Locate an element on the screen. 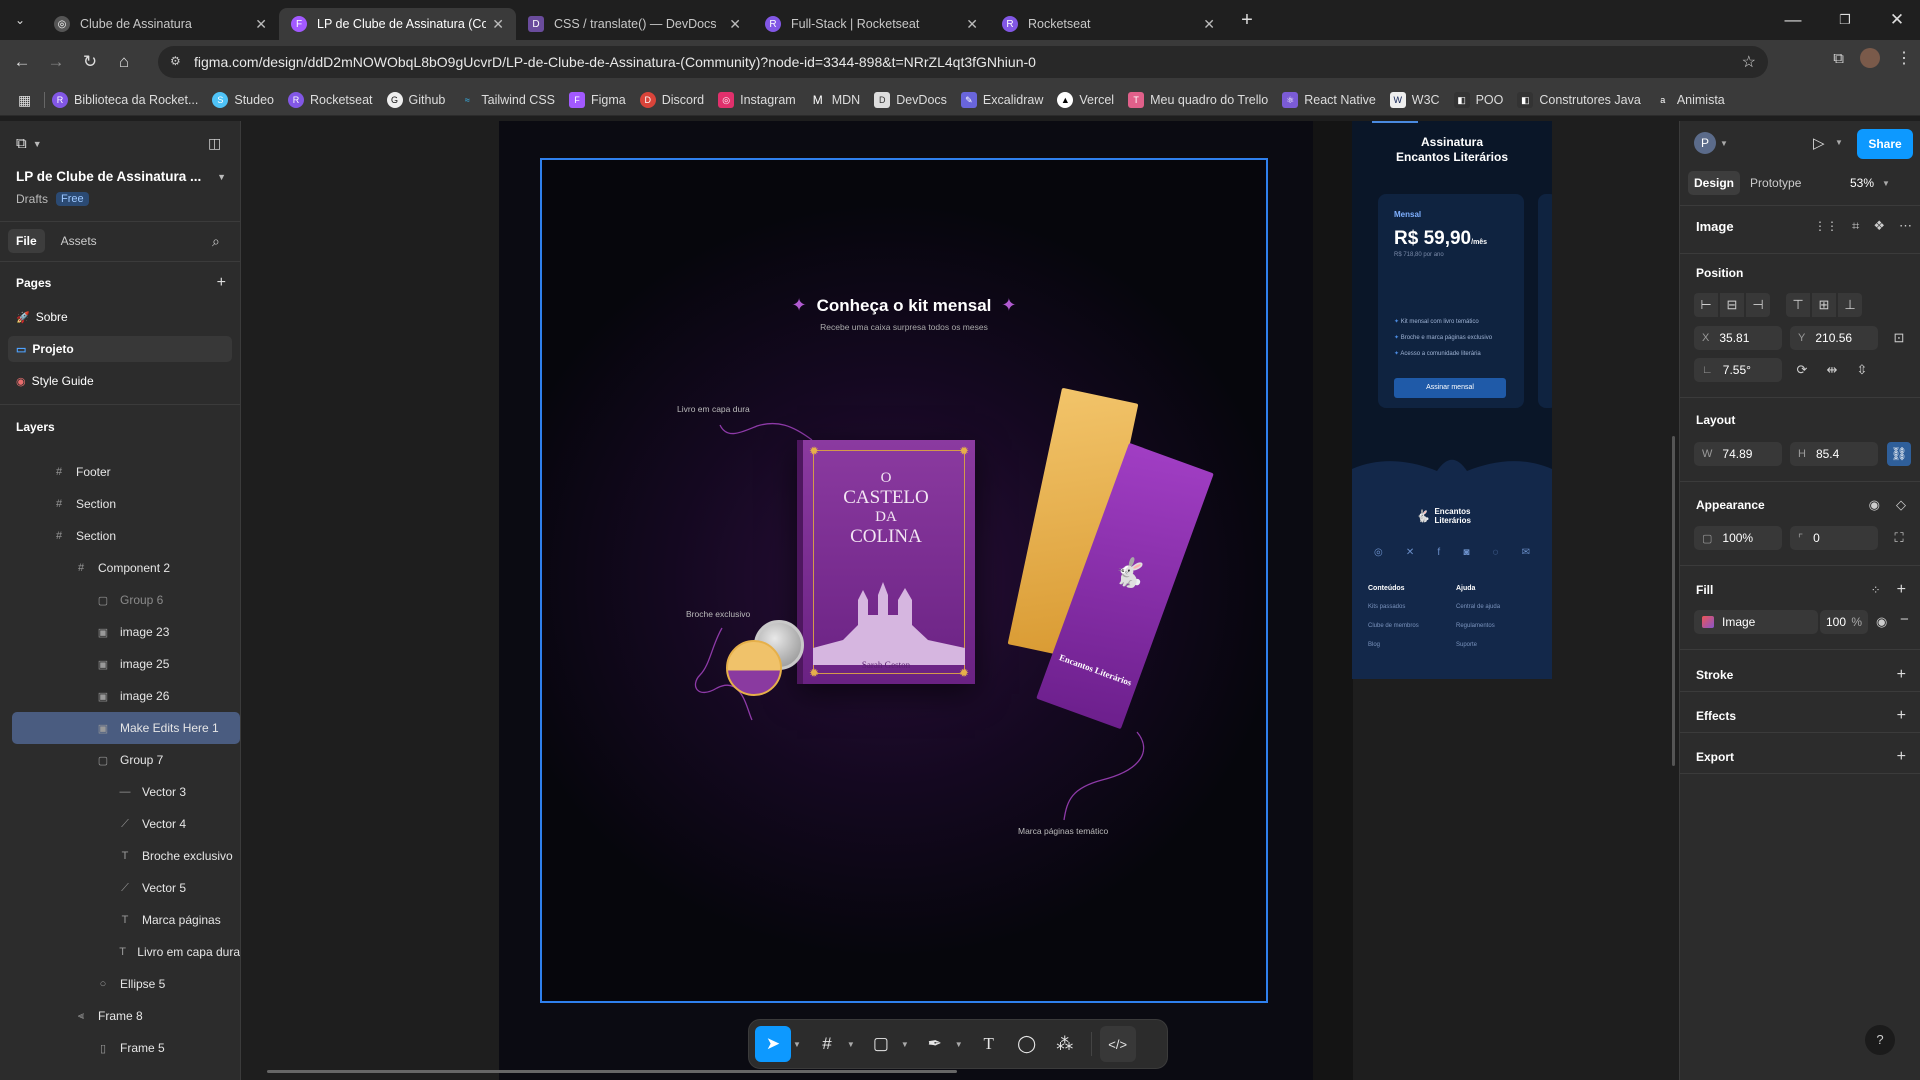 The width and height of the screenshot is (1920, 1080). layer-item: # Section is located at coordinates (126, 536).